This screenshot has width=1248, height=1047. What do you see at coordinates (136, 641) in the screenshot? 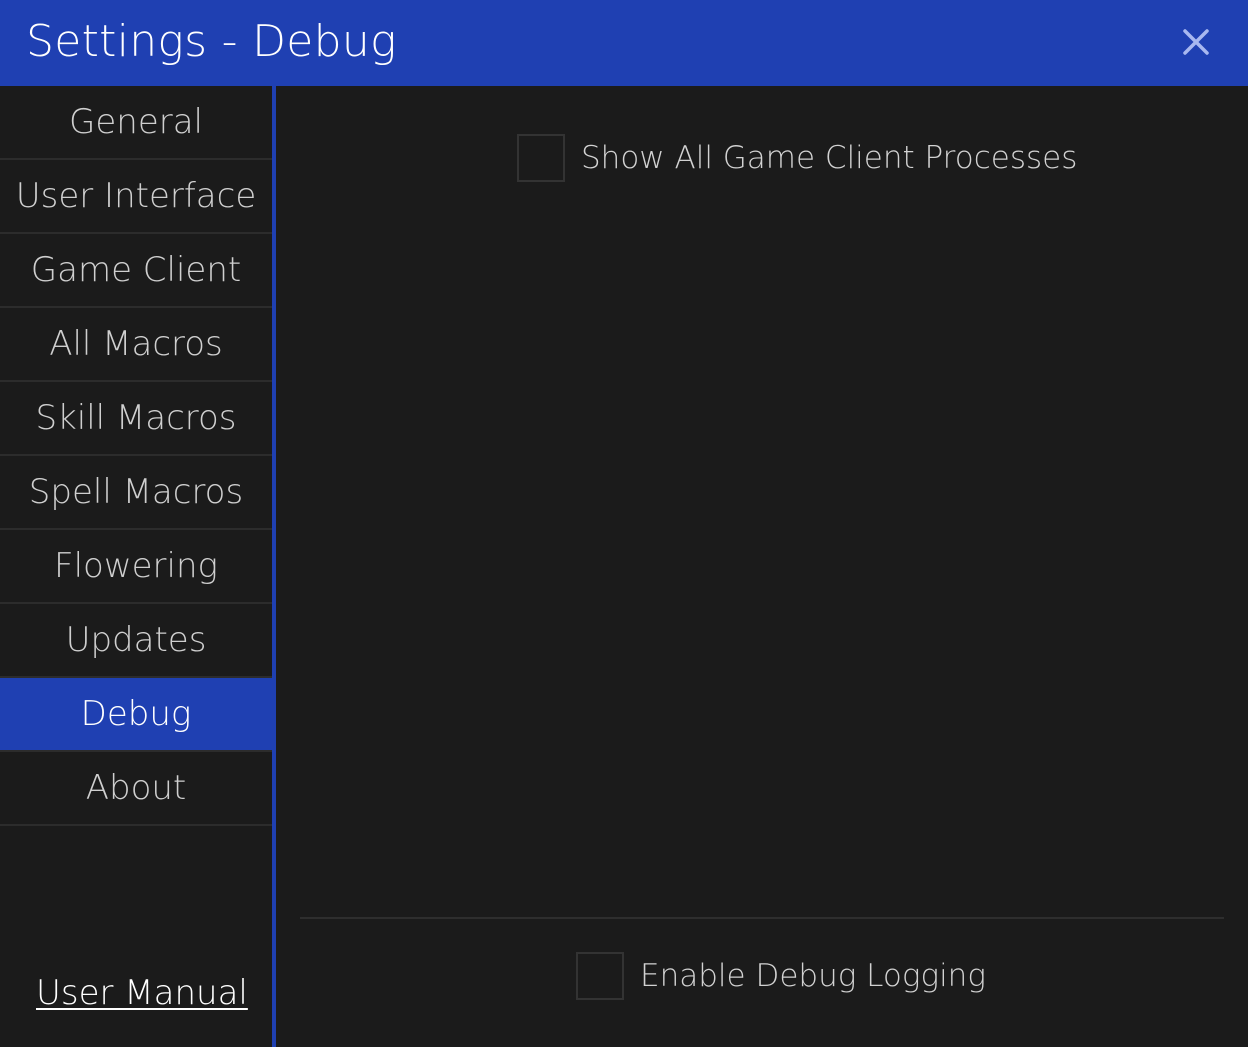
I see `sidebar-item-updates: Updates` at bounding box center [136, 641].